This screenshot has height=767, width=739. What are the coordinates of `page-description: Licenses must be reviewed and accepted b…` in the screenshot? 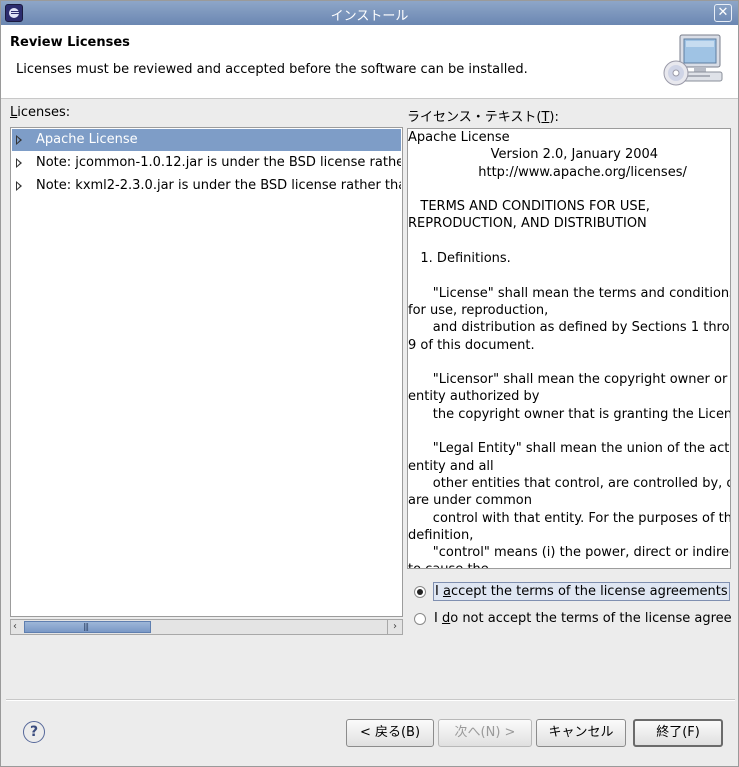 It's located at (272, 69).